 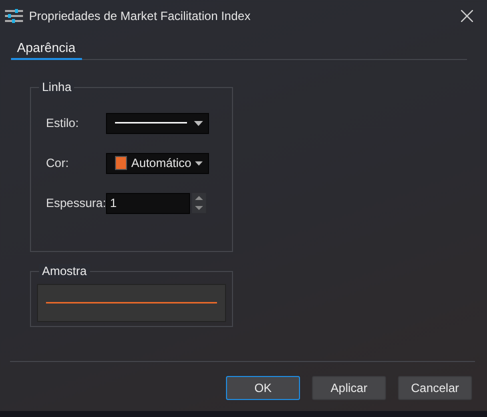 I want to click on down-arrow-icon, so click(x=199, y=208).